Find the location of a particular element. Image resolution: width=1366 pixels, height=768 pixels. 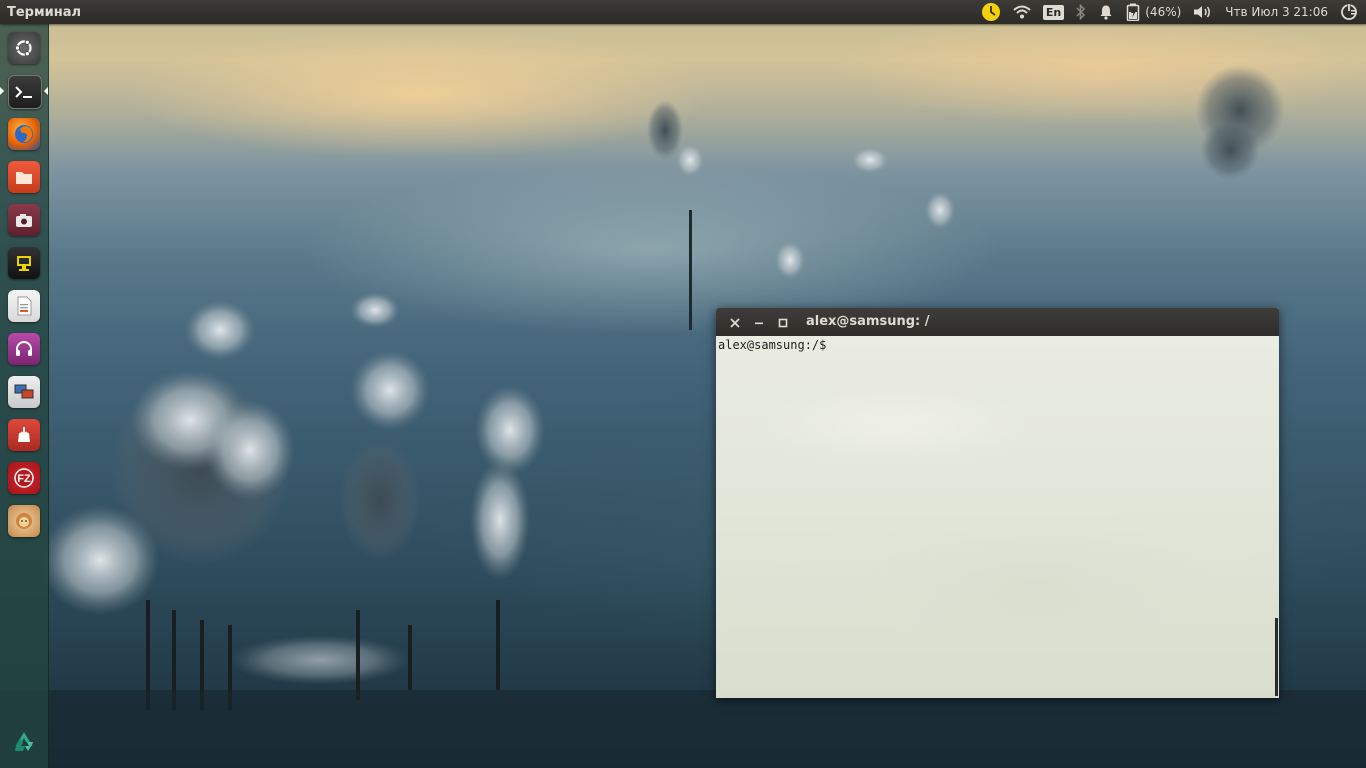

monitor-icon is located at coordinates (24, 263).